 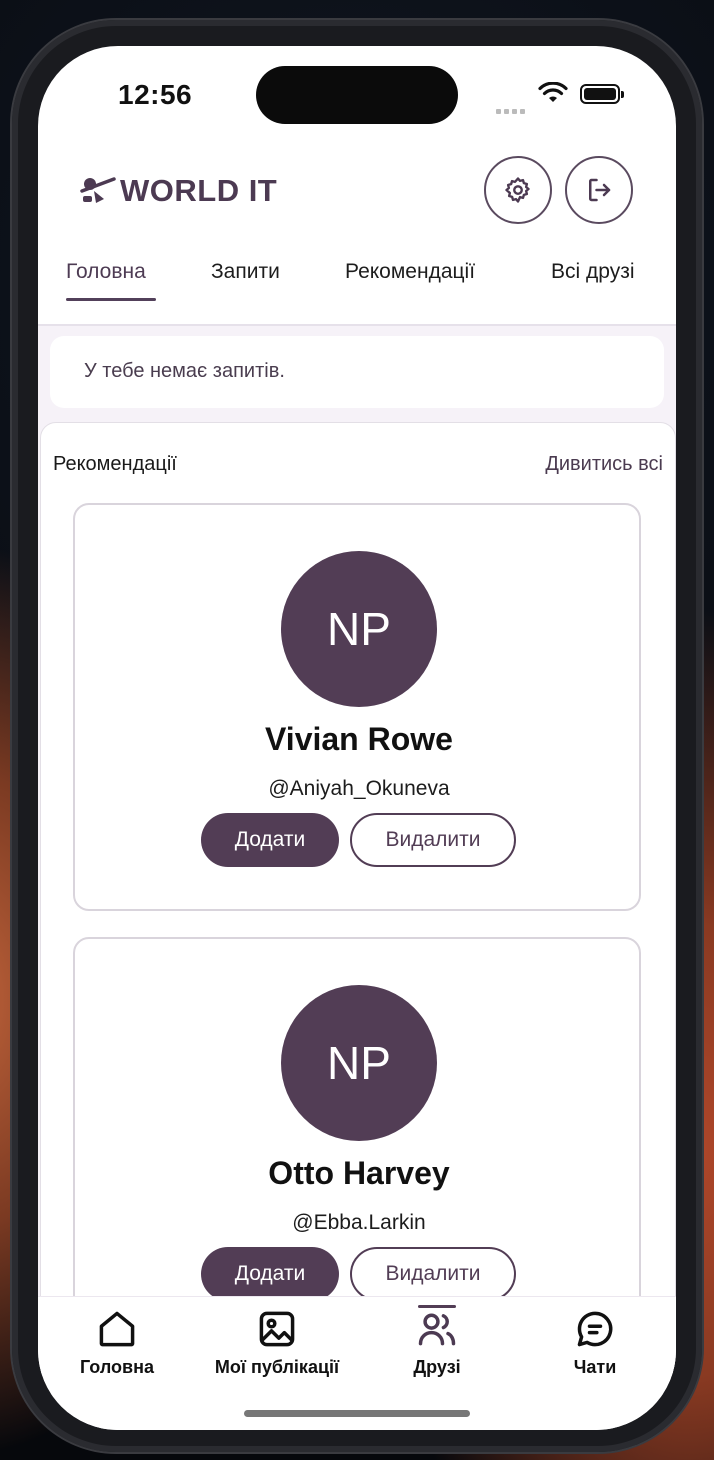 What do you see at coordinates (595, 1367) in the screenshot?
I see `nav-label-chats: Чати` at bounding box center [595, 1367].